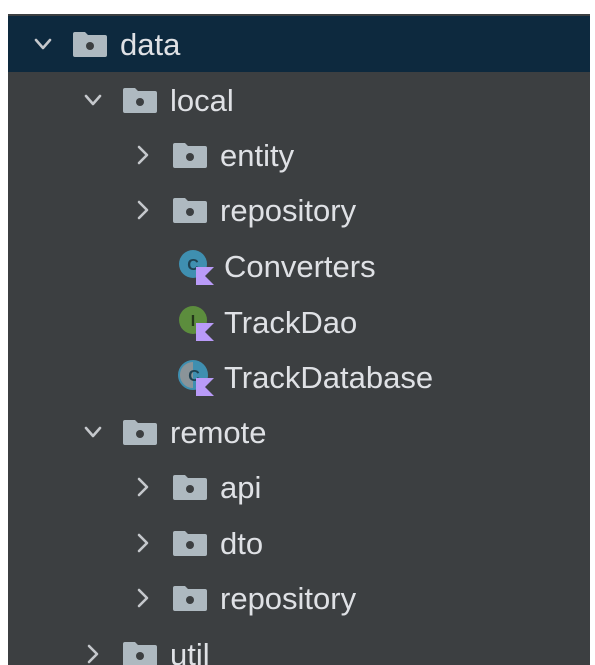 Image resolution: width=595 pixels, height=665 pixels. What do you see at coordinates (196, 377) in the screenshot?
I see `kotlin-abstract-class-icon: C` at bounding box center [196, 377].